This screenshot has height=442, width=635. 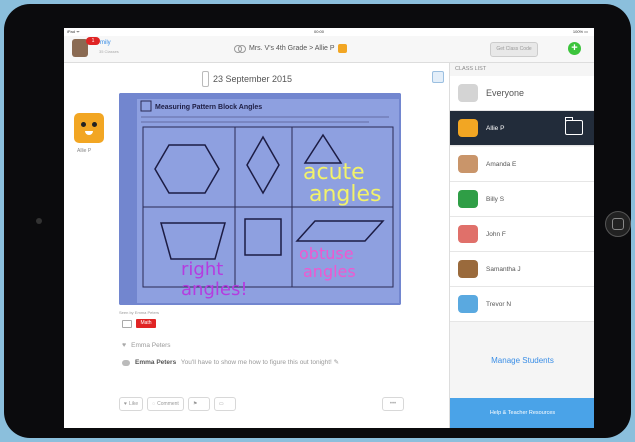 I want to click on class-list-item-label: John F, so click(x=496, y=234).